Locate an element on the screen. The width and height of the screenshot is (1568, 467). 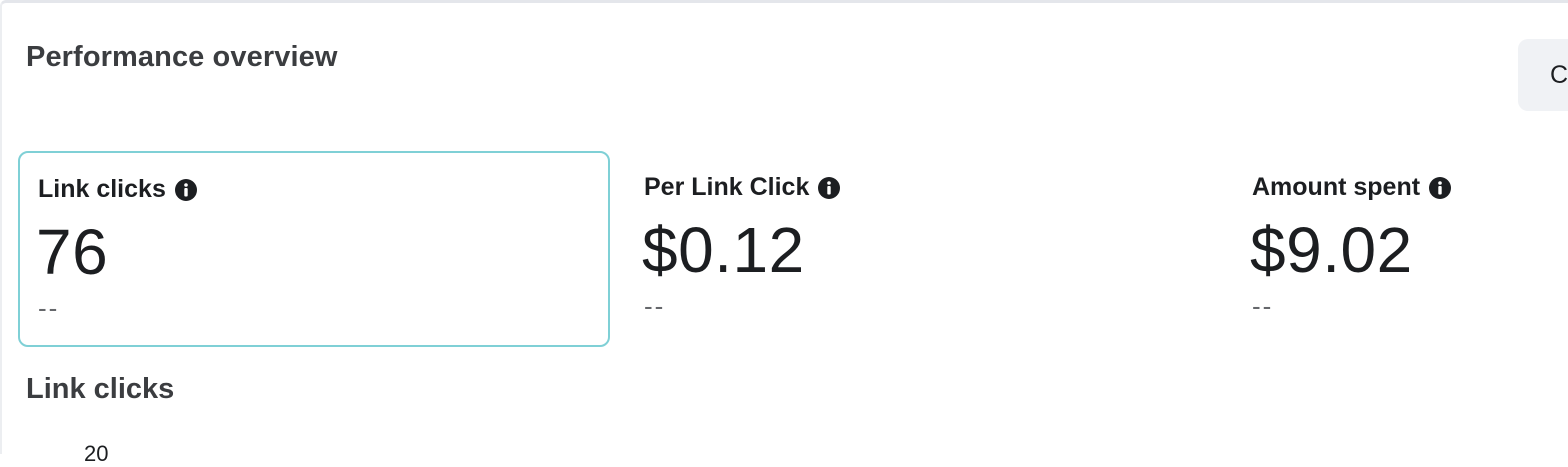
page-title: Performance overview is located at coordinates (182, 57).